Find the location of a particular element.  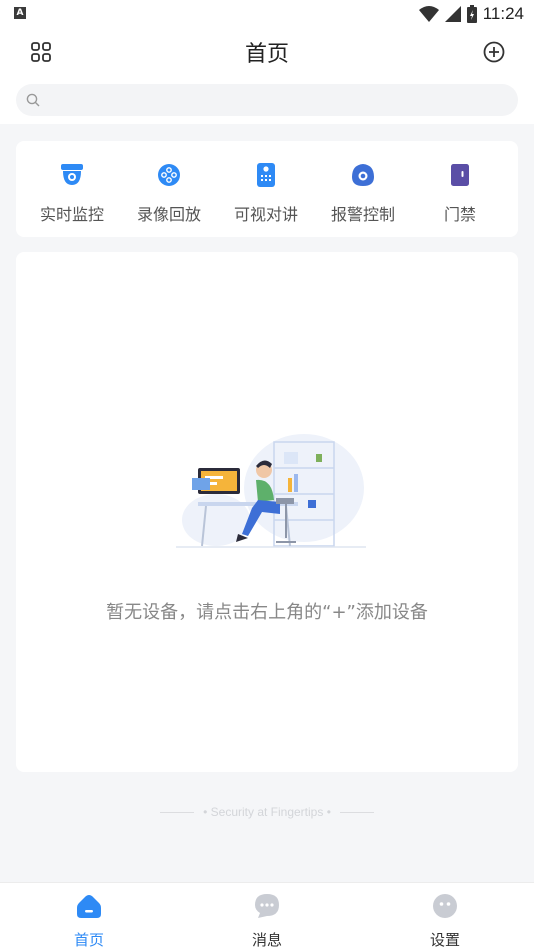

quick-action-door: 门禁 is located at coordinates (460, 189).